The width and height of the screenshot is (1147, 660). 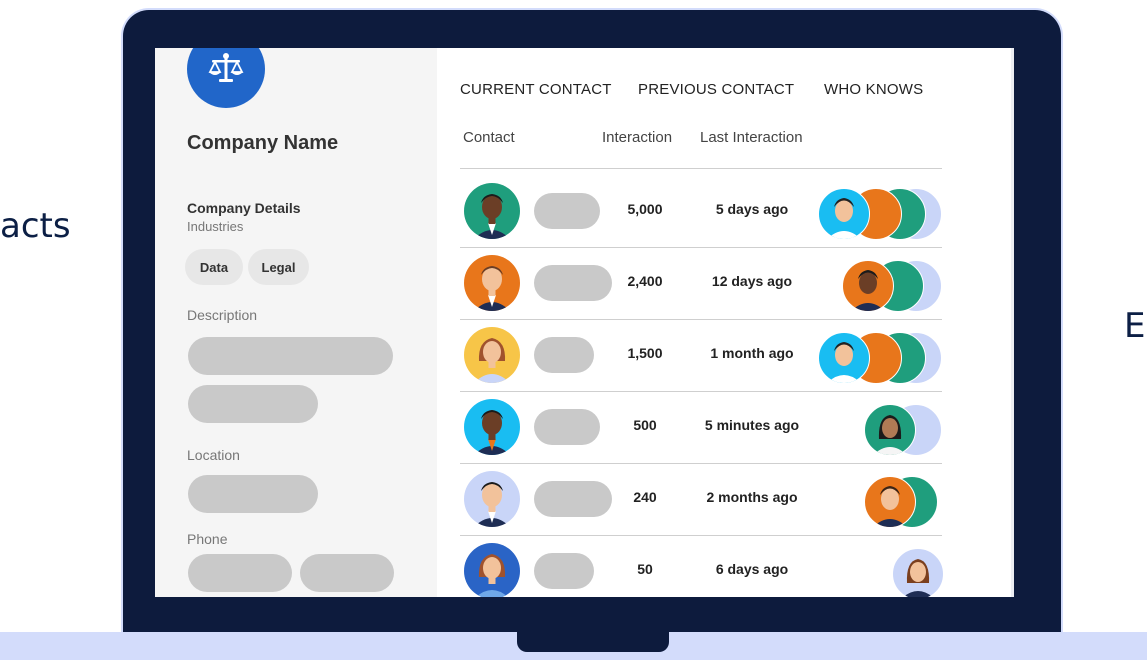 I want to click on table-header-divider, so click(x=701, y=168).